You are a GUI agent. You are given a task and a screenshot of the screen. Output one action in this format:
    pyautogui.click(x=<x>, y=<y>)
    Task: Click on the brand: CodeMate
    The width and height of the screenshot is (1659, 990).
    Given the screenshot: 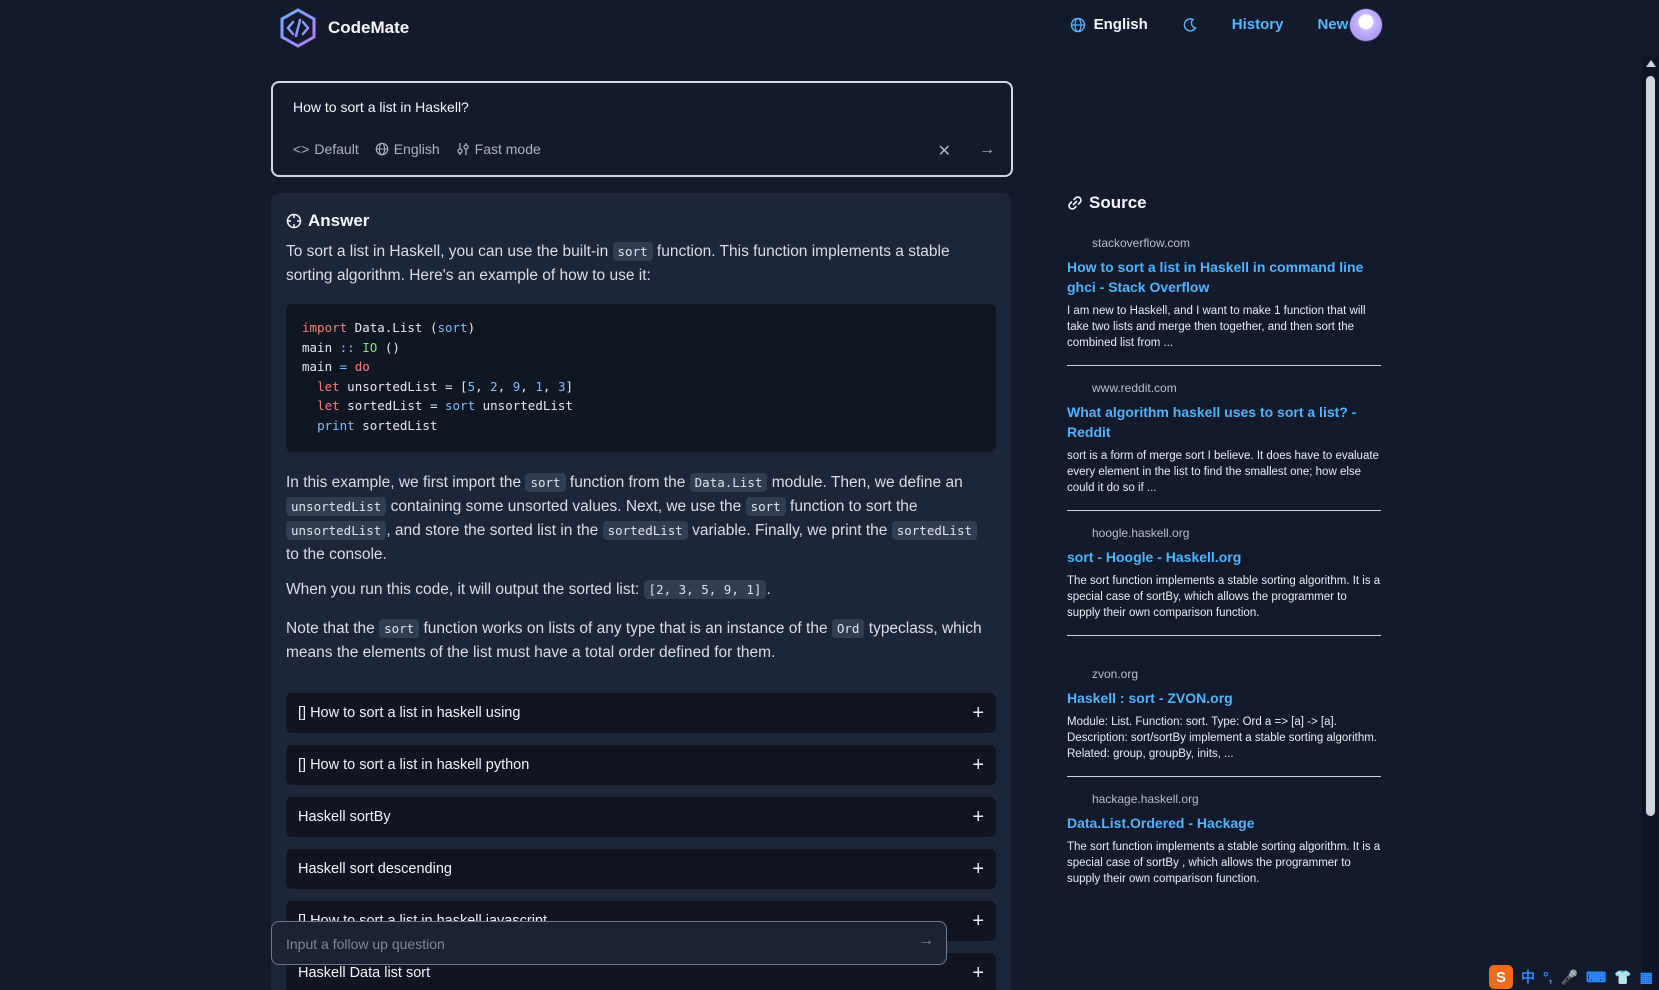 What is the action you would take?
    pyautogui.click(x=343, y=28)
    